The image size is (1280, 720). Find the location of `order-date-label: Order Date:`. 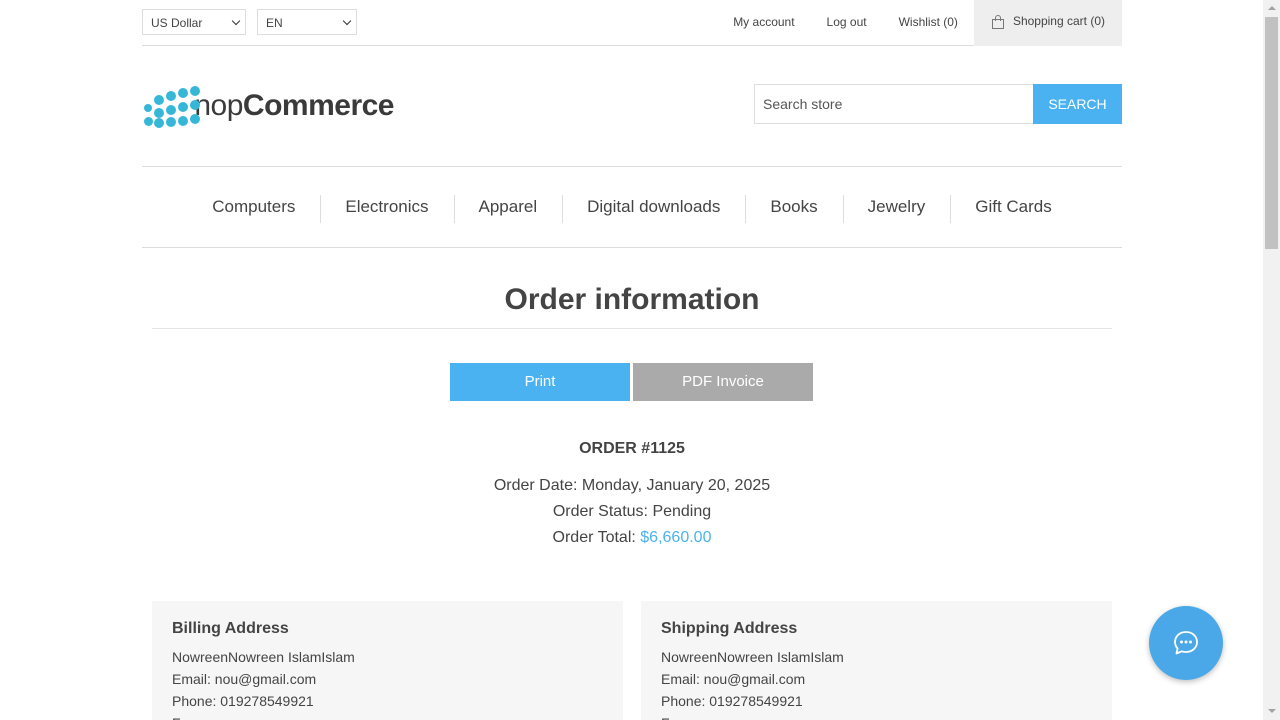

order-date-label: Order Date: is located at coordinates (535, 485).